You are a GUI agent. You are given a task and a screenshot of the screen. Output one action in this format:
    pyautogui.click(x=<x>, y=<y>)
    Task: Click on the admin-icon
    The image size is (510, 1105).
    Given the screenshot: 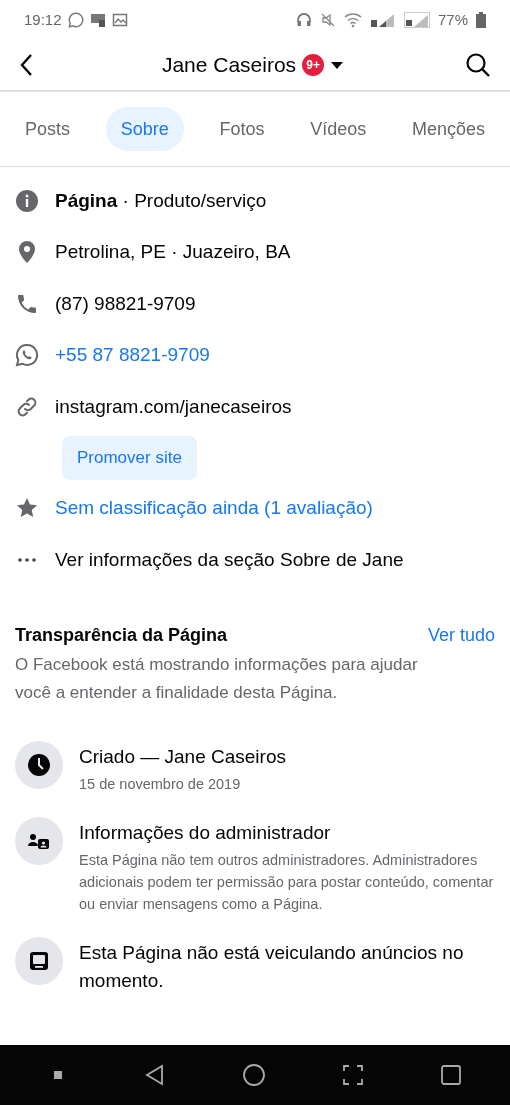 What is the action you would take?
    pyautogui.click(x=39, y=840)
    